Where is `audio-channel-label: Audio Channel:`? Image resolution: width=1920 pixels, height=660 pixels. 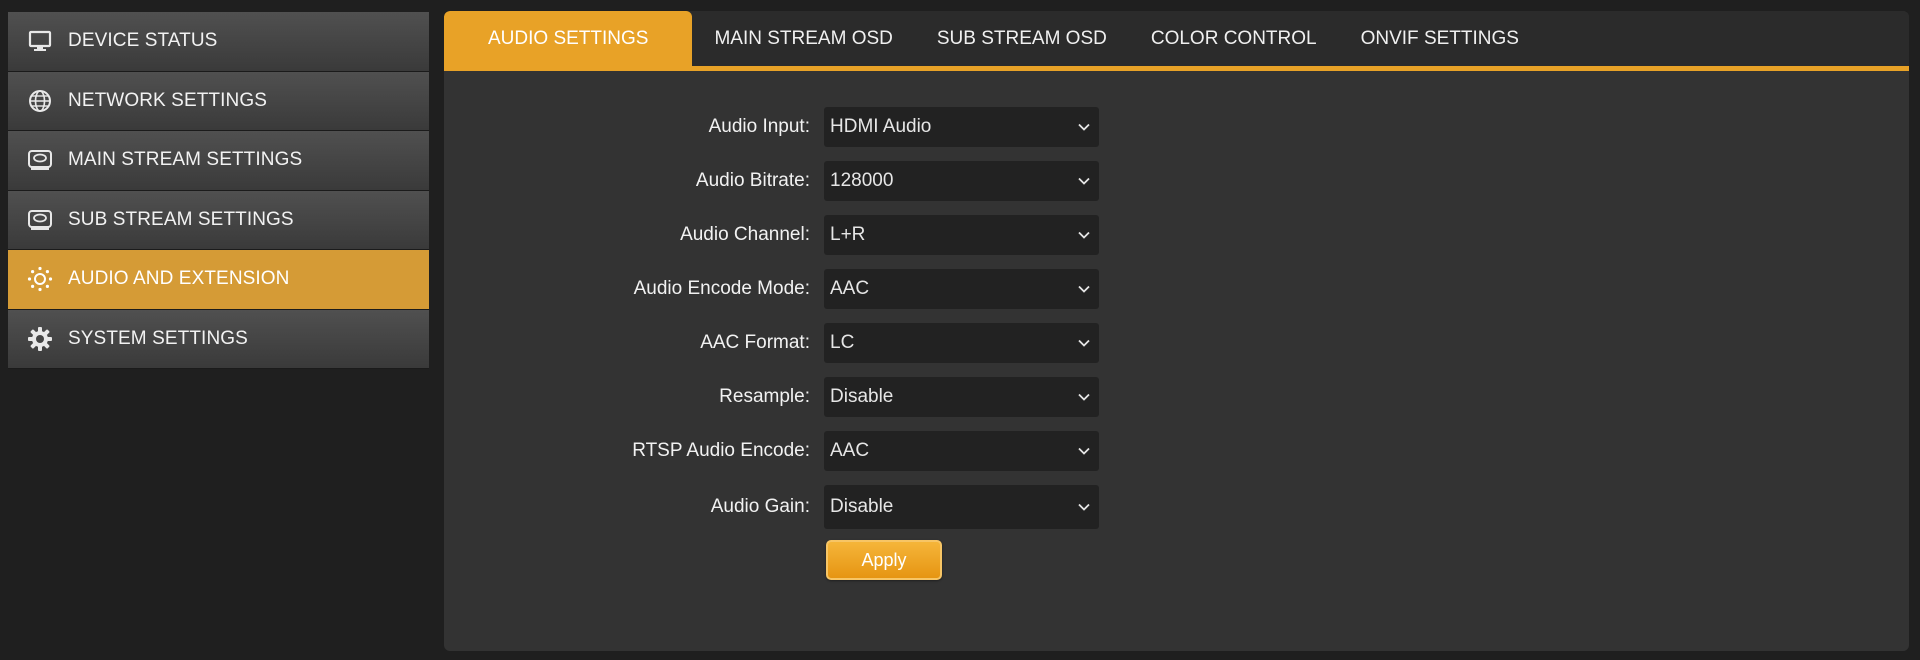
audio-channel-label: Audio Channel: is located at coordinates (745, 234).